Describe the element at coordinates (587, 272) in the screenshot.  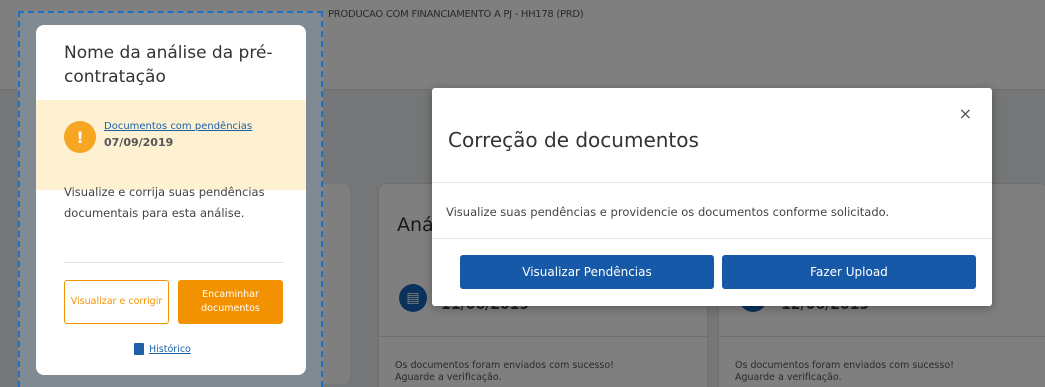
I see `view-pending-button: Visualizar Pendências` at that location.